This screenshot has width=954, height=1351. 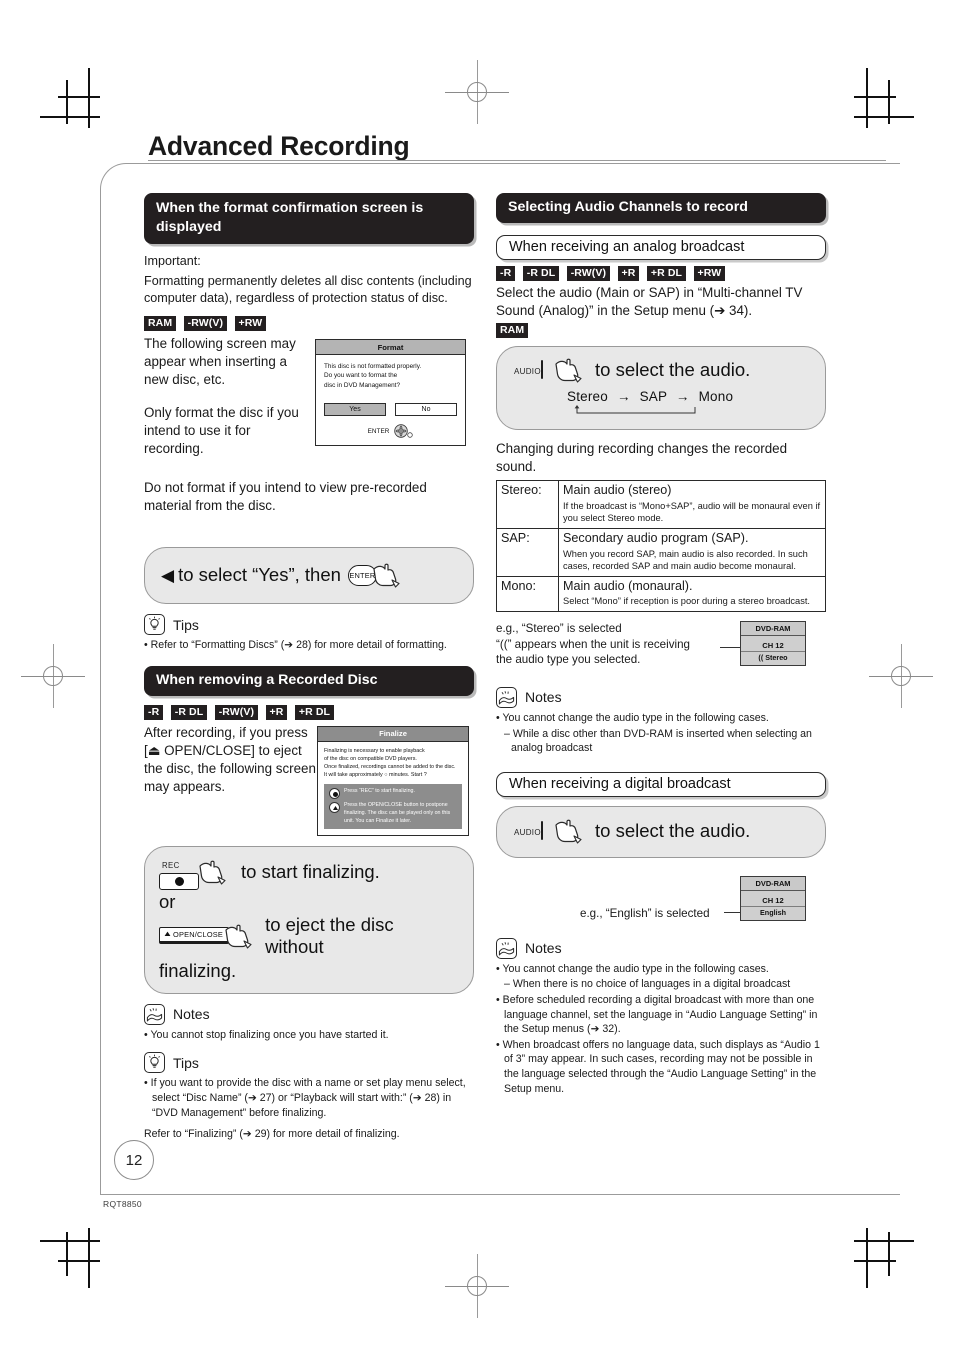 What do you see at coordinates (587, 397) in the screenshot?
I see `audio-mode-stereo: Stereo` at bounding box center [587, 397].